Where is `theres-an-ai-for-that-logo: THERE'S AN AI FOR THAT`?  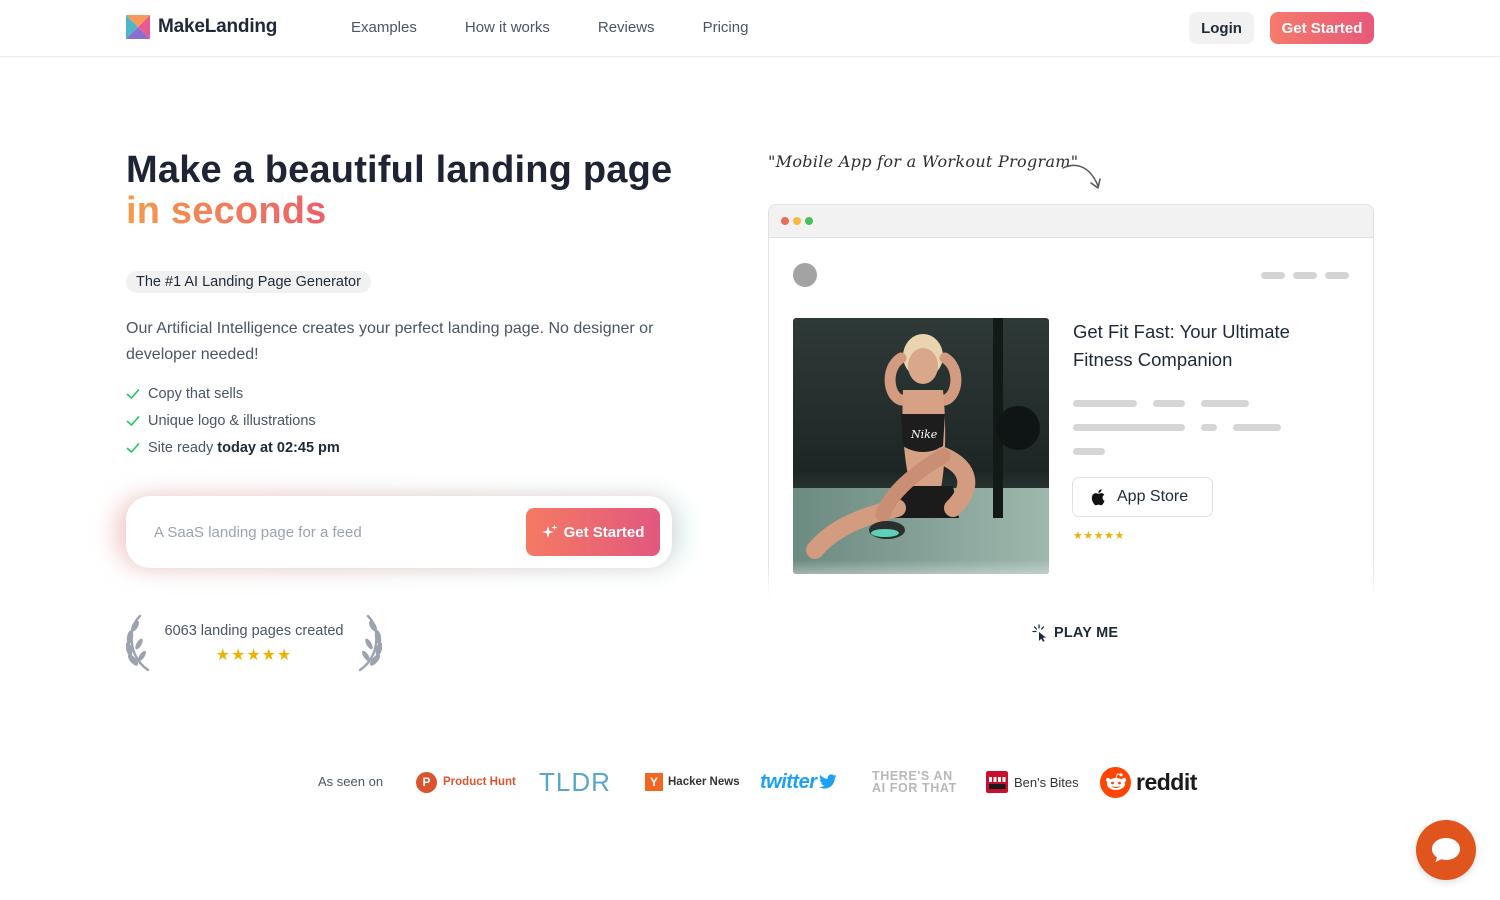
theres-an-ai-for-that-logo: THERE'S AN AI FOR THAT is located at coordinates (914, 782).